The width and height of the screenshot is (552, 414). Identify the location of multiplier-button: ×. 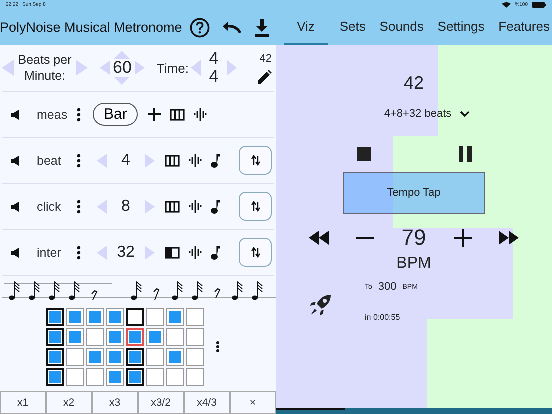
(253, 402).